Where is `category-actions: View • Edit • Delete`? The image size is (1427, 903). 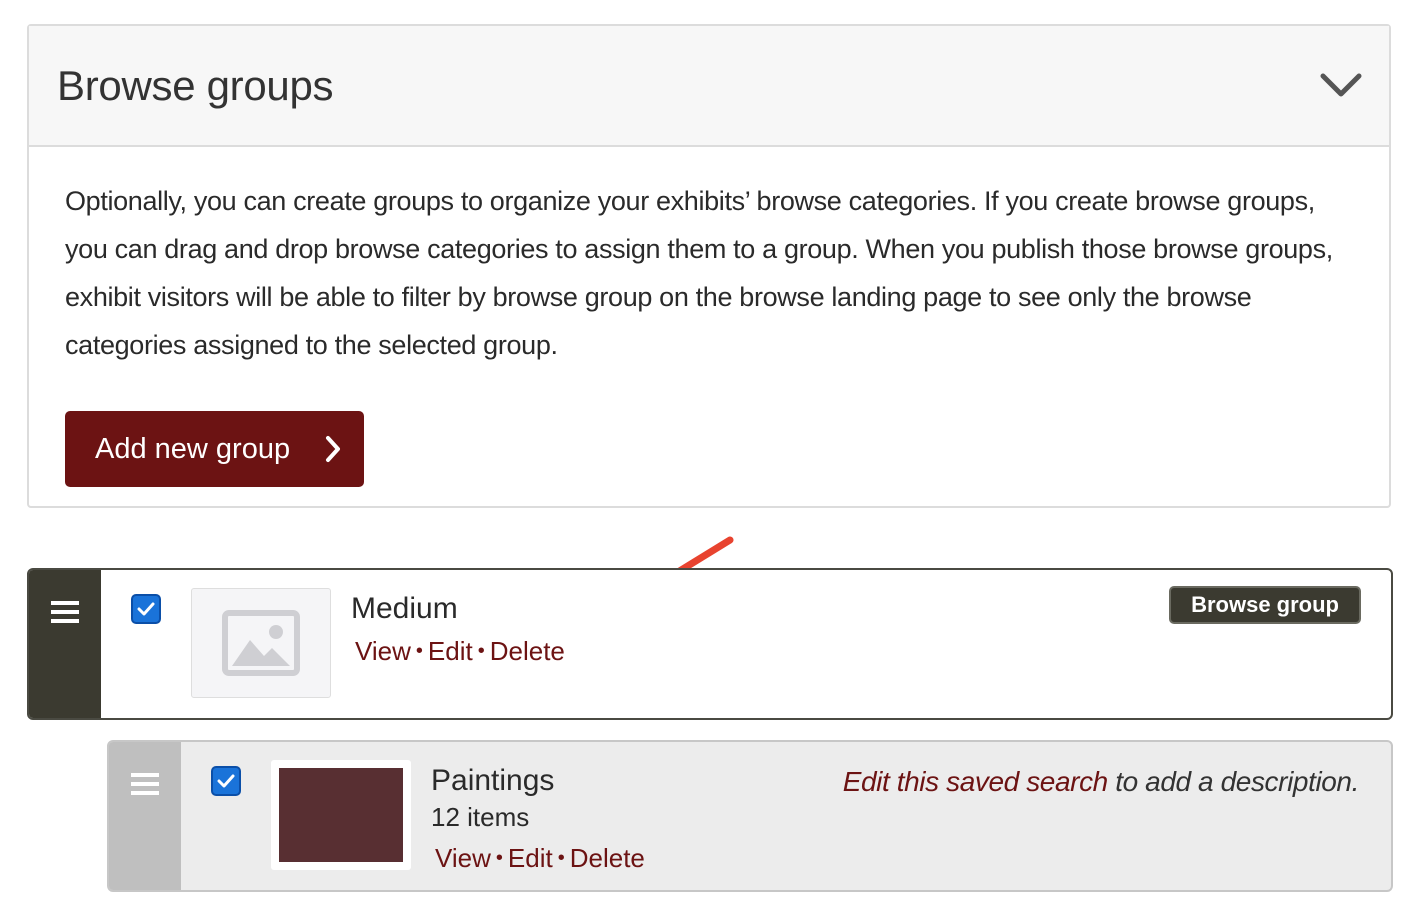 category-actions: View • Edit • Delete is located at coordinates (911, 858).